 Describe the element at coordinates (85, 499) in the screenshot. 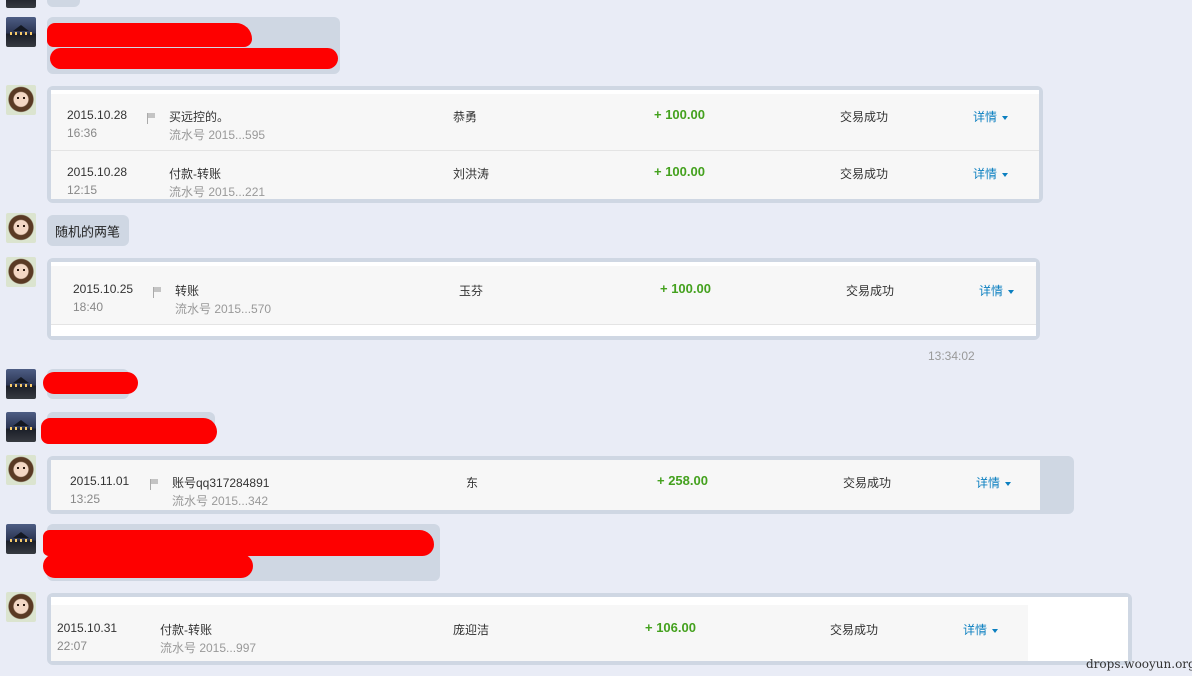

I see `transaction-time: 13:25` at that location.